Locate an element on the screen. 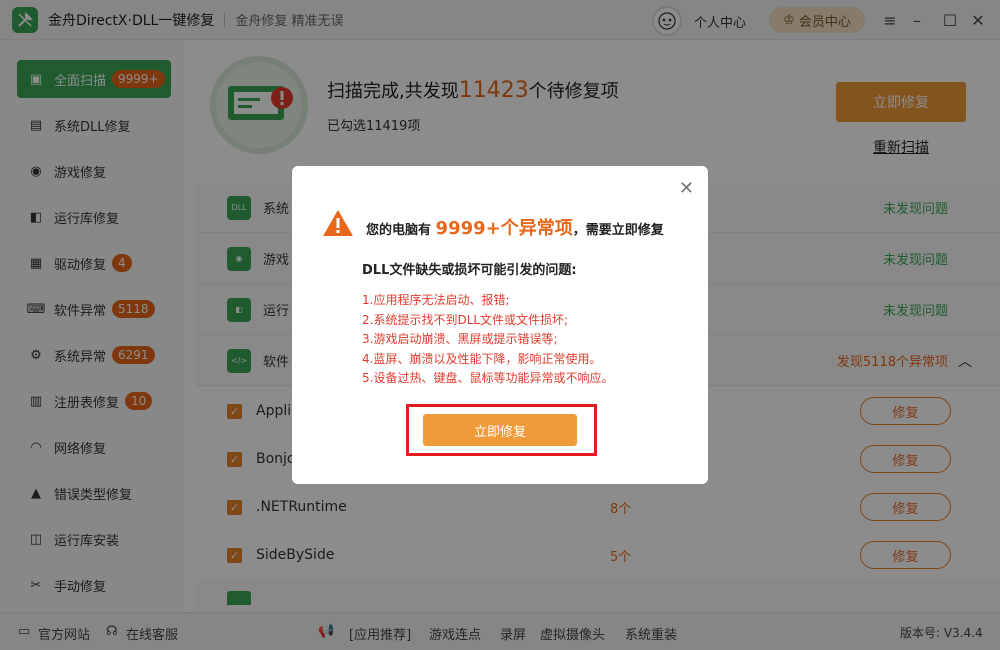 This screenshot has height=650, width=1000. dialog-subtitle: DLL文件缺失或损坏可能引发的问题: is located at coordinates (469, 270).